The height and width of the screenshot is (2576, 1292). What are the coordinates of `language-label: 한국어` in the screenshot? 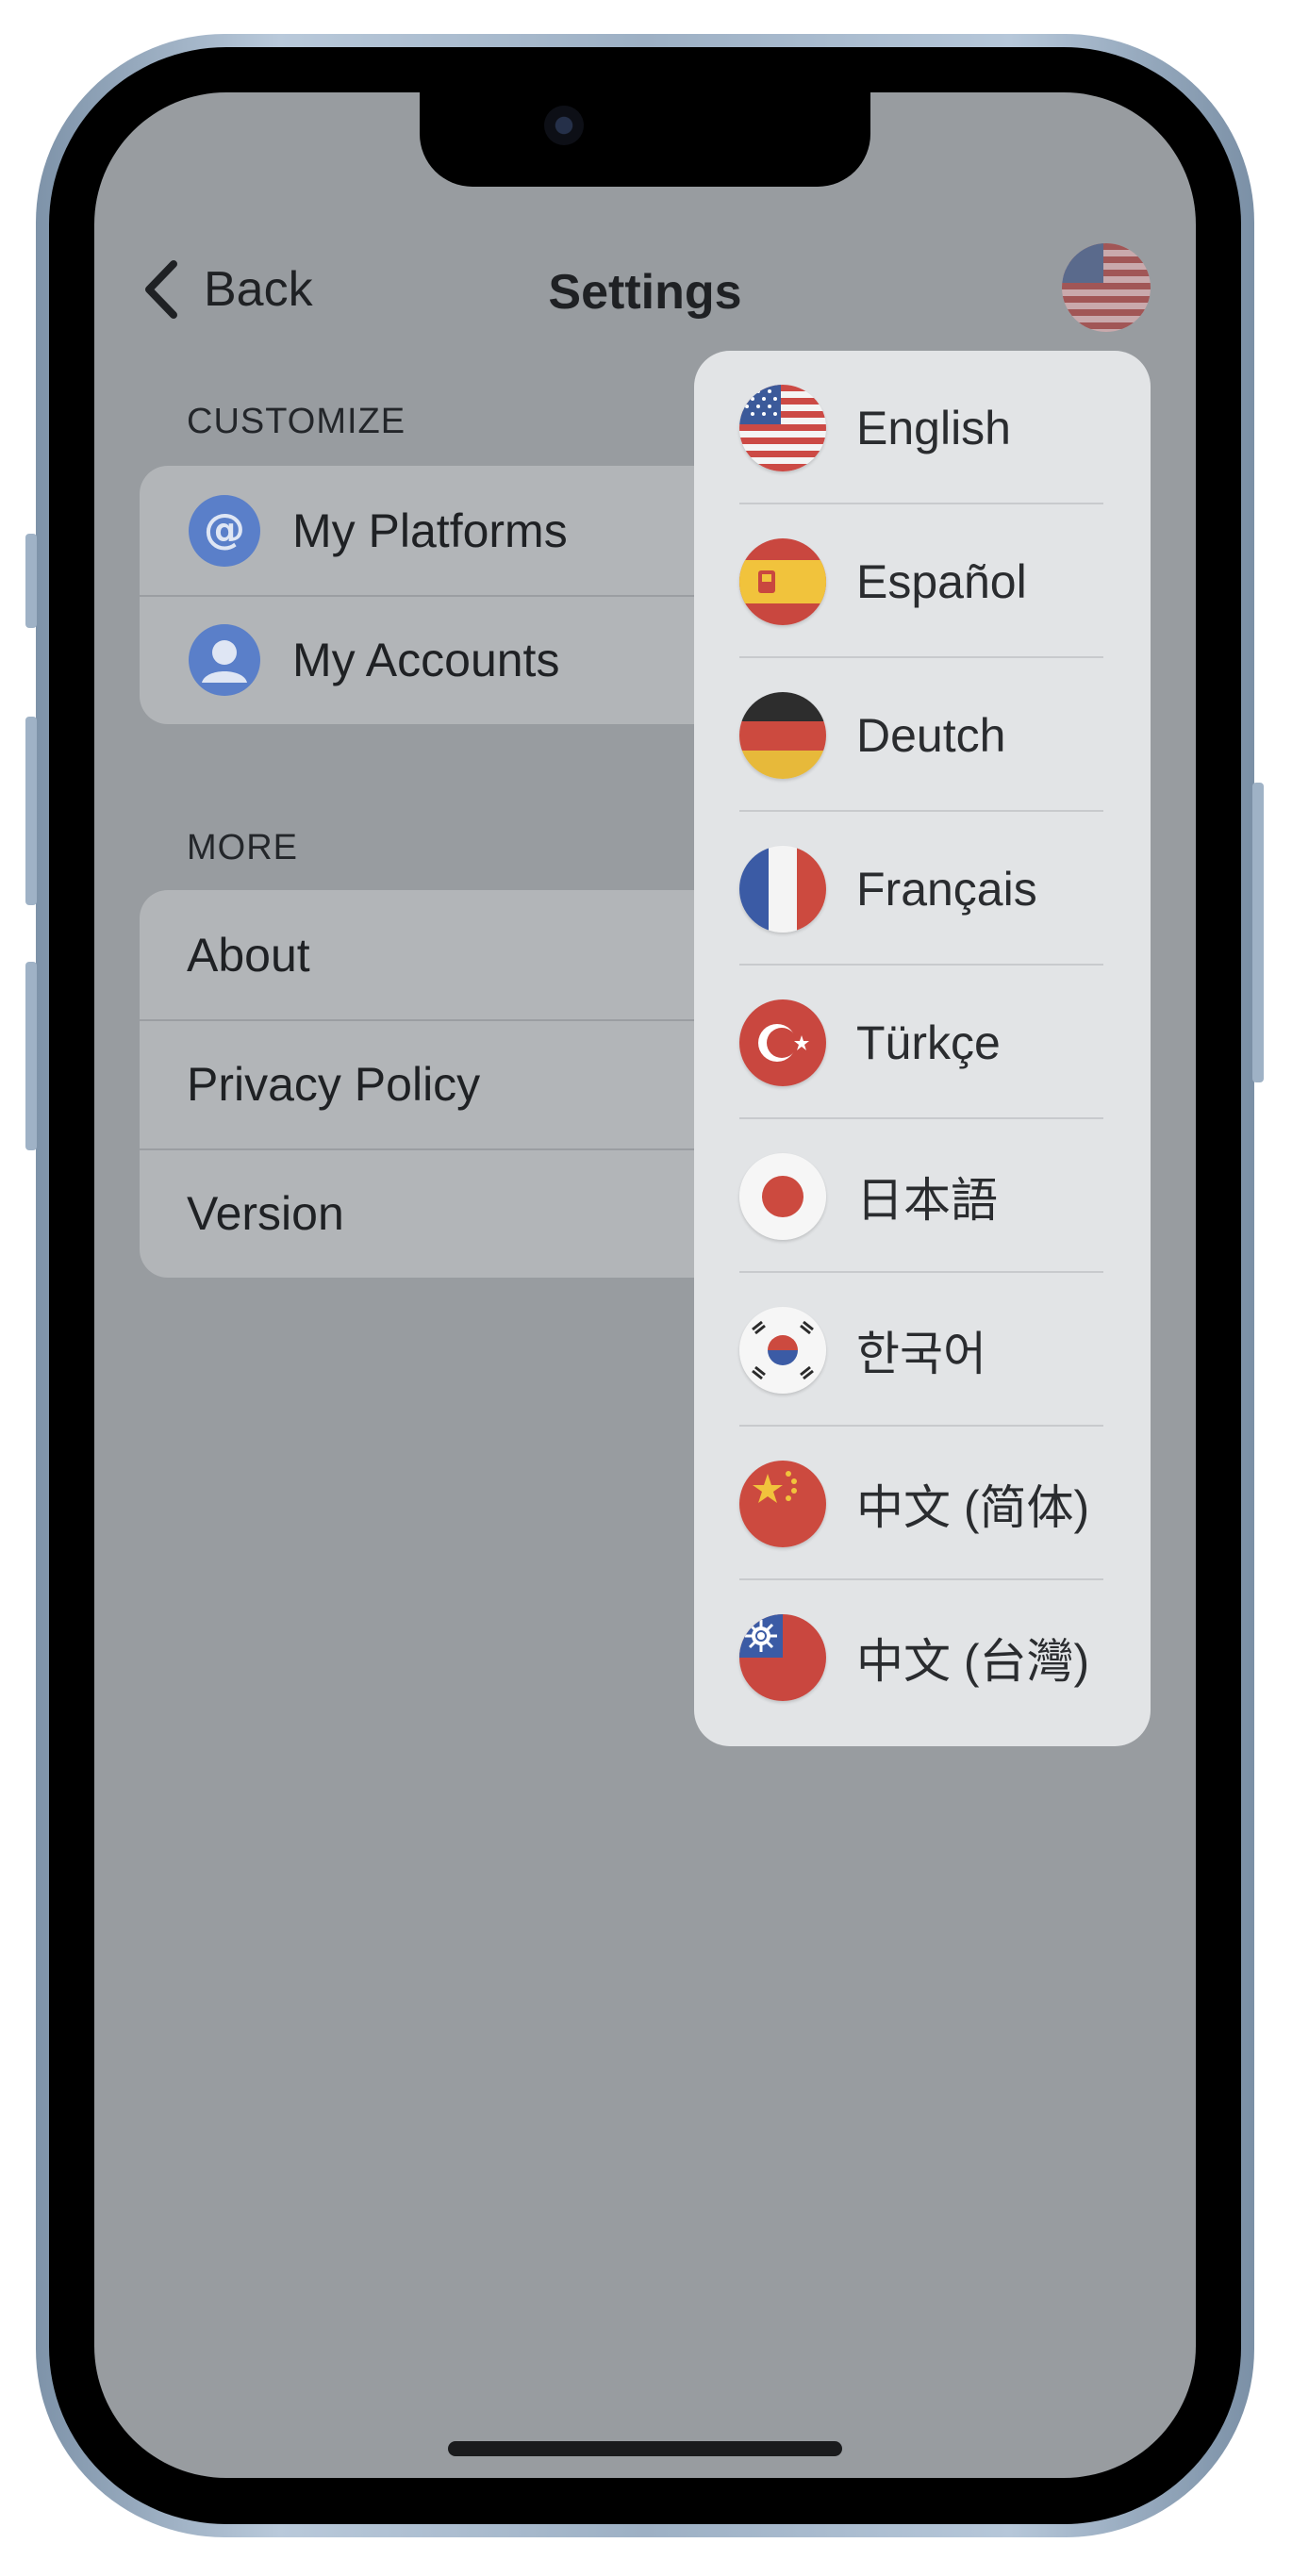 It's located at (921, 1353).